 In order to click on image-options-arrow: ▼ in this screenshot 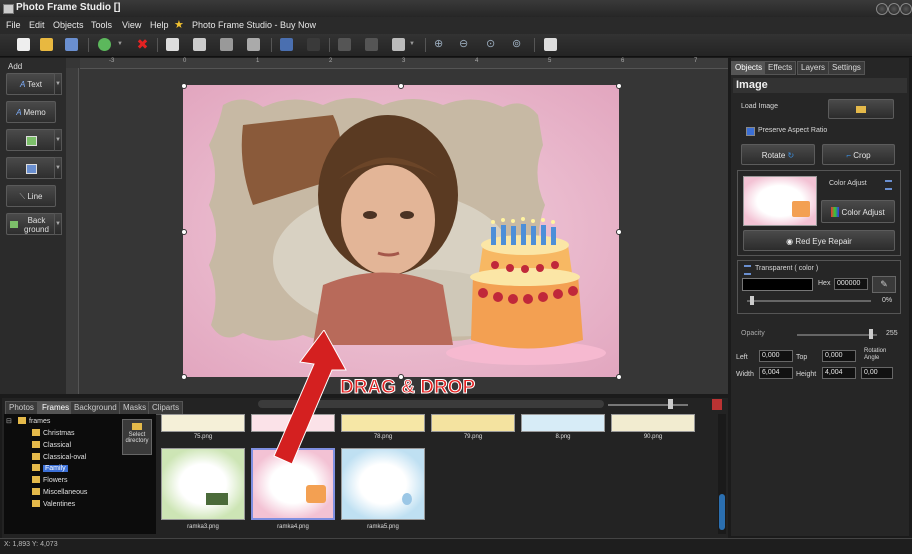, I will do `click(58, 140)`.